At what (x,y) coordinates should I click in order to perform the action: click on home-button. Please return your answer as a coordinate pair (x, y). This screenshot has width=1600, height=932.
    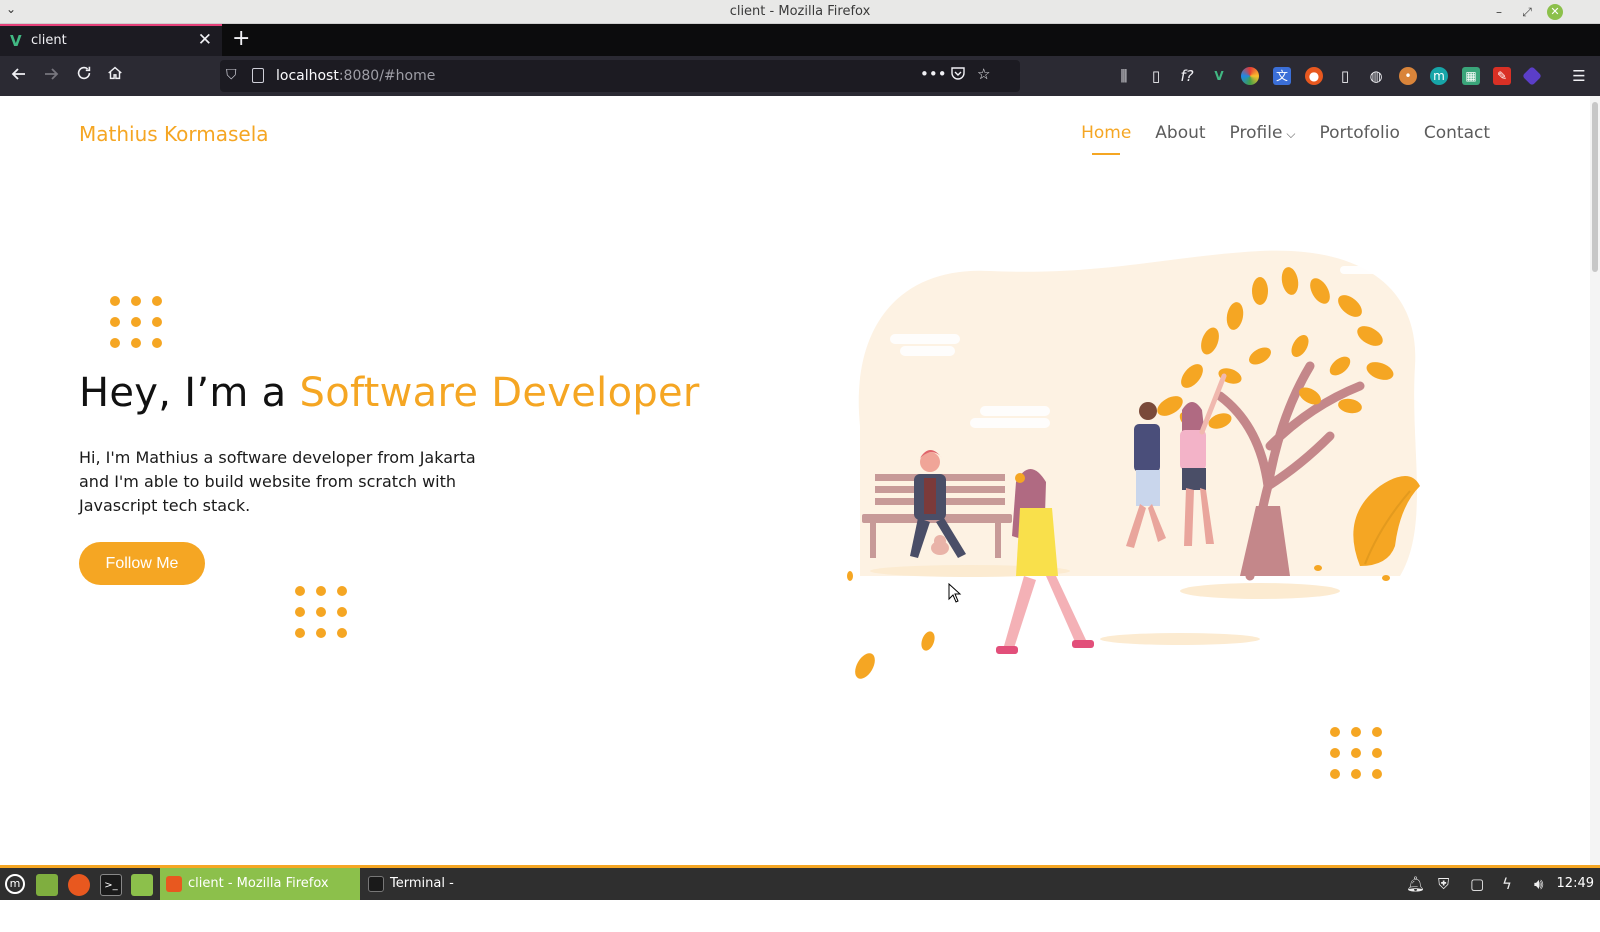
    Looking at the image, I should click on (115, 76).